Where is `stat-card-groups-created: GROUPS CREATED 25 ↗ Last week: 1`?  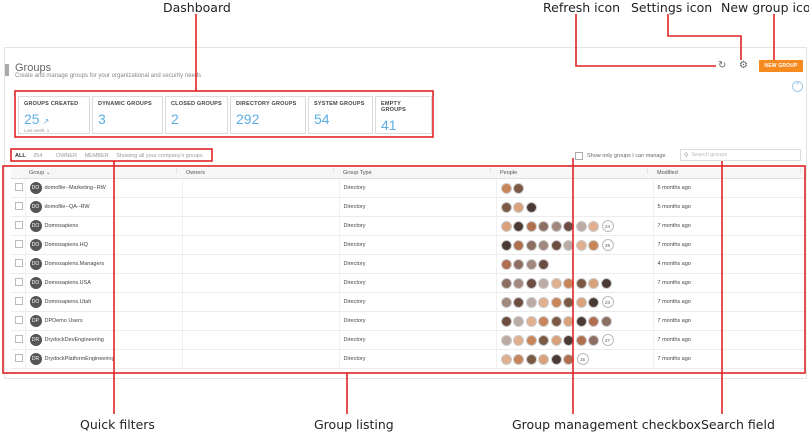
stat-card-groups-created: GROUPS CREATED 25 ↗ Last week: 1 is located at coordinates (54, 115).